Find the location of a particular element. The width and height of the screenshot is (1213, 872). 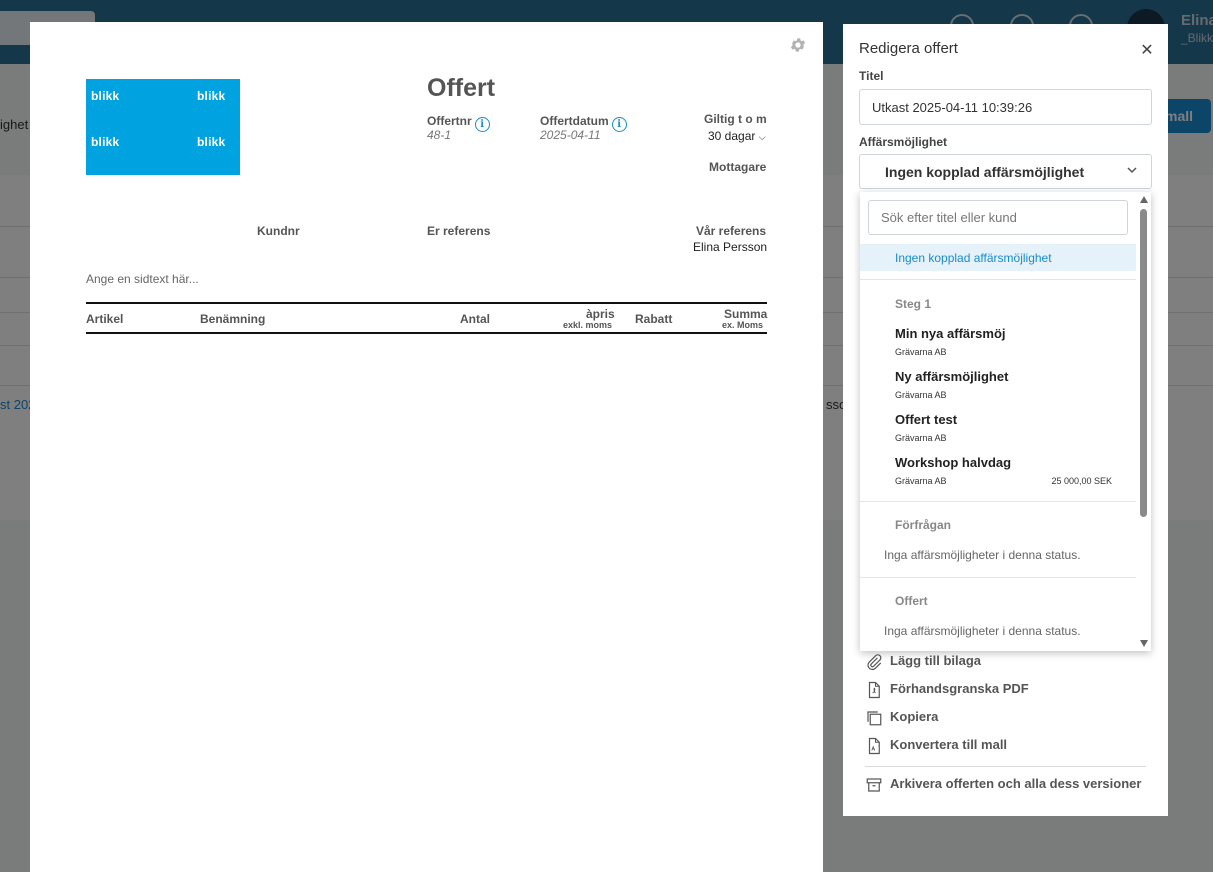

paperclip-icon is located at coordinates (874, 662).